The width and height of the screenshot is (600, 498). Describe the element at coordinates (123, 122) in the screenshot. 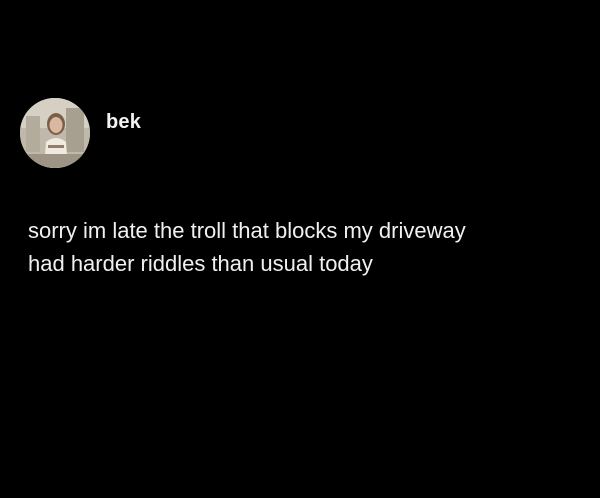

I see `username: bek` at that location.